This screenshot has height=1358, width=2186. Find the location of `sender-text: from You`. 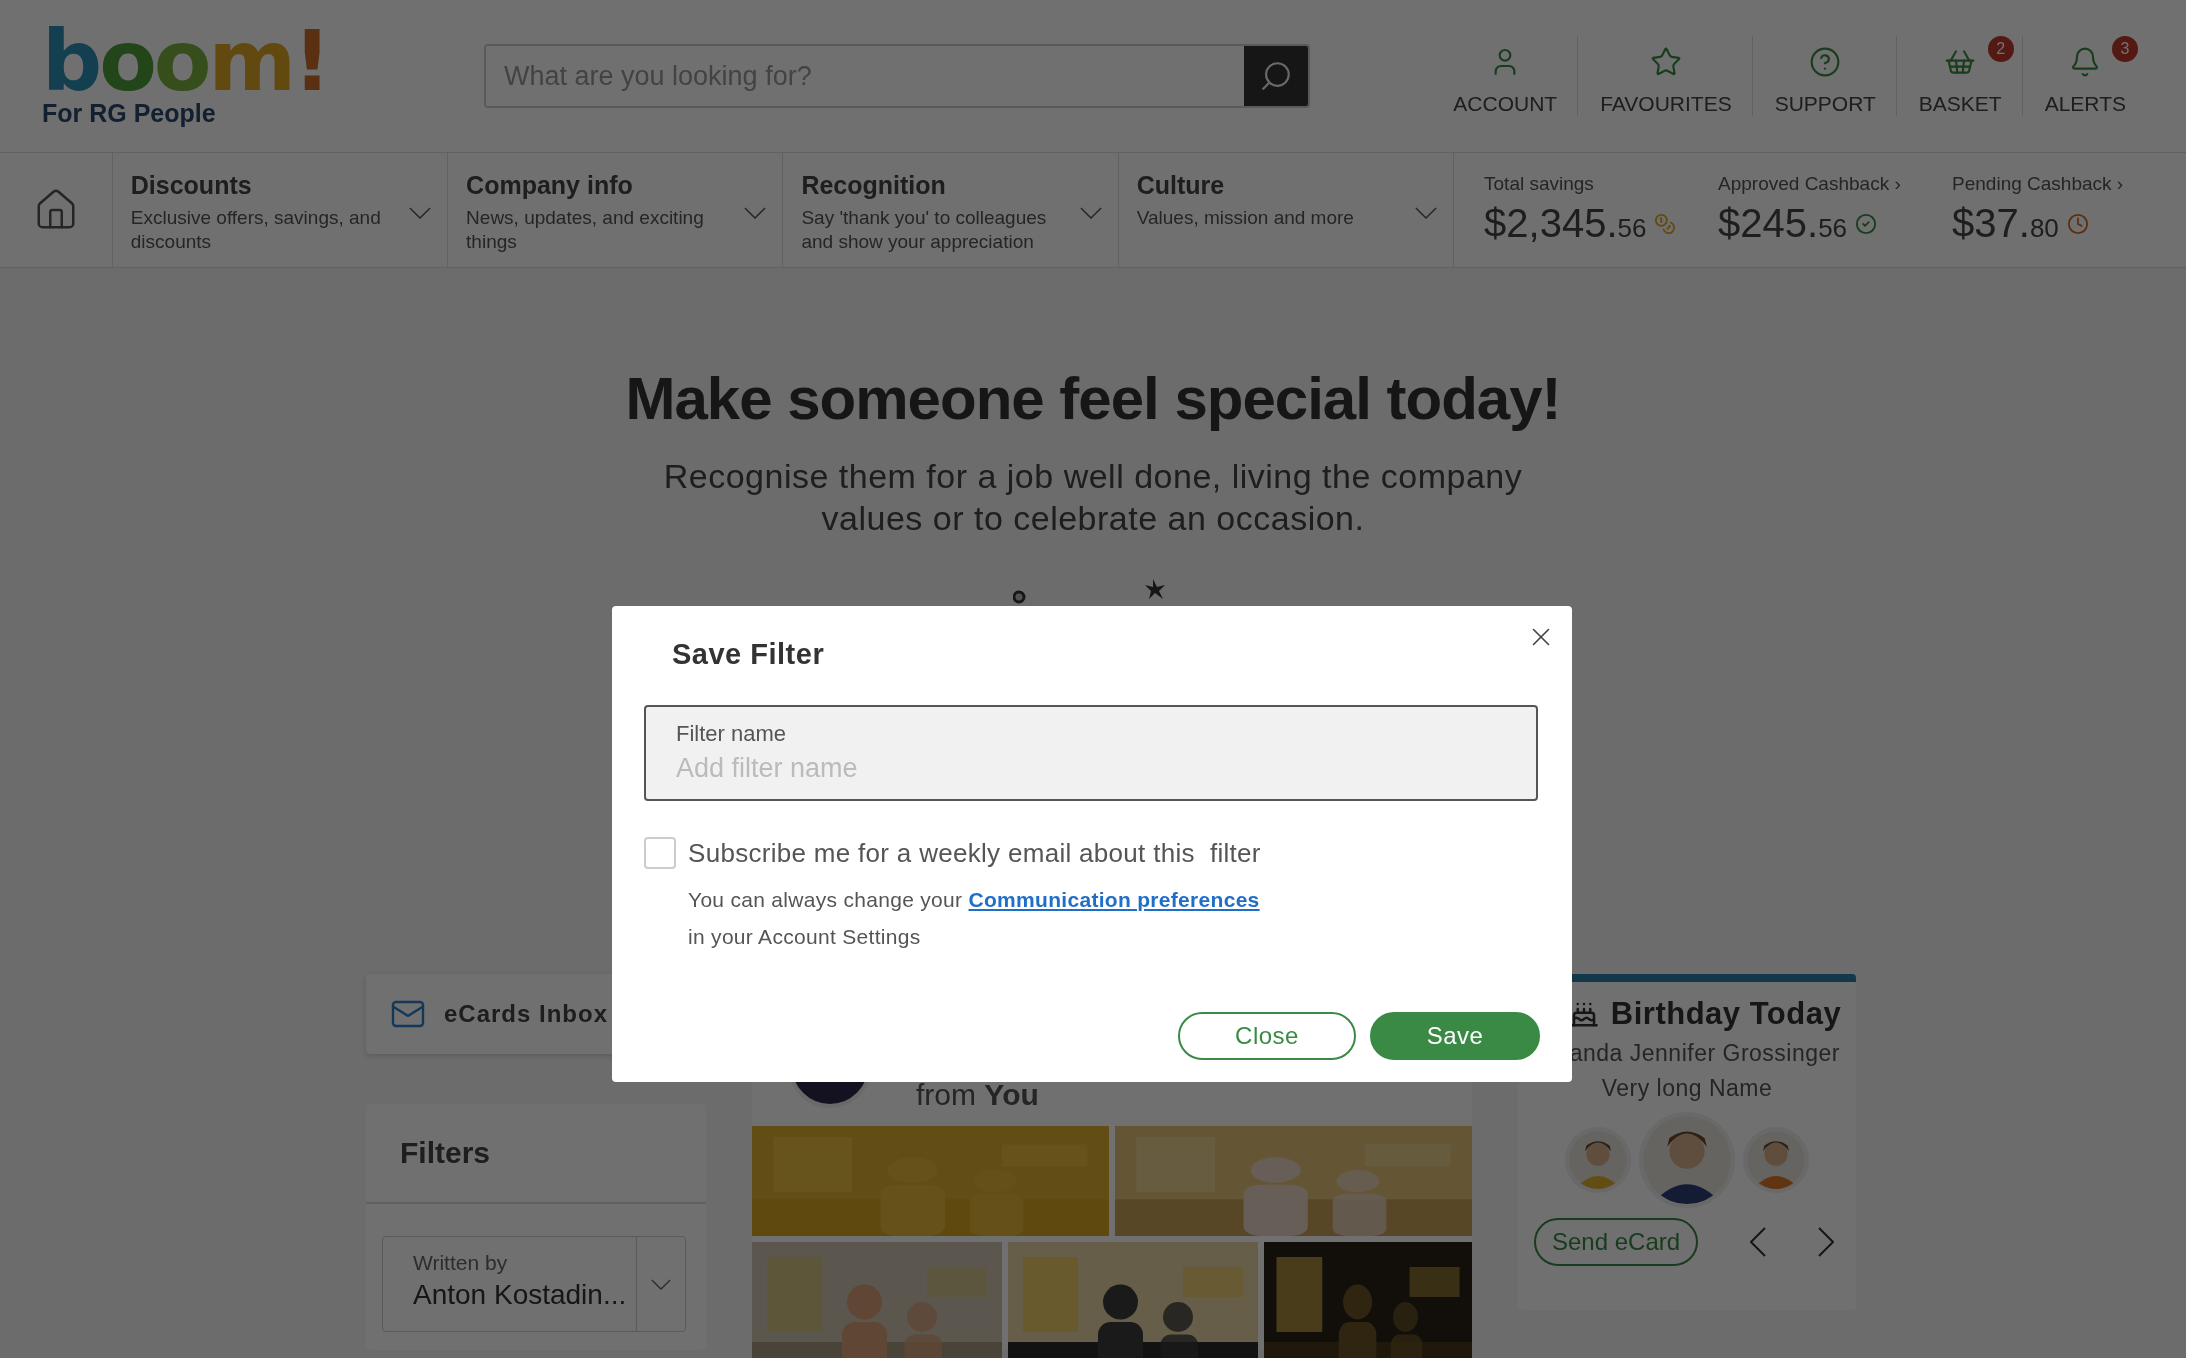

sender-text: from You is located at coordinates (977, 1095).